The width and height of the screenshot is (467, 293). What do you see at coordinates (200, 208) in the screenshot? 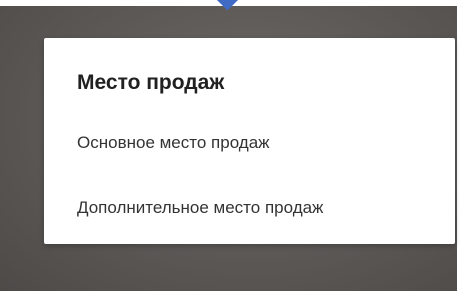
I see `option-additional-sales-point: Дополнительное место продаж` at bounding box center [200, 208].